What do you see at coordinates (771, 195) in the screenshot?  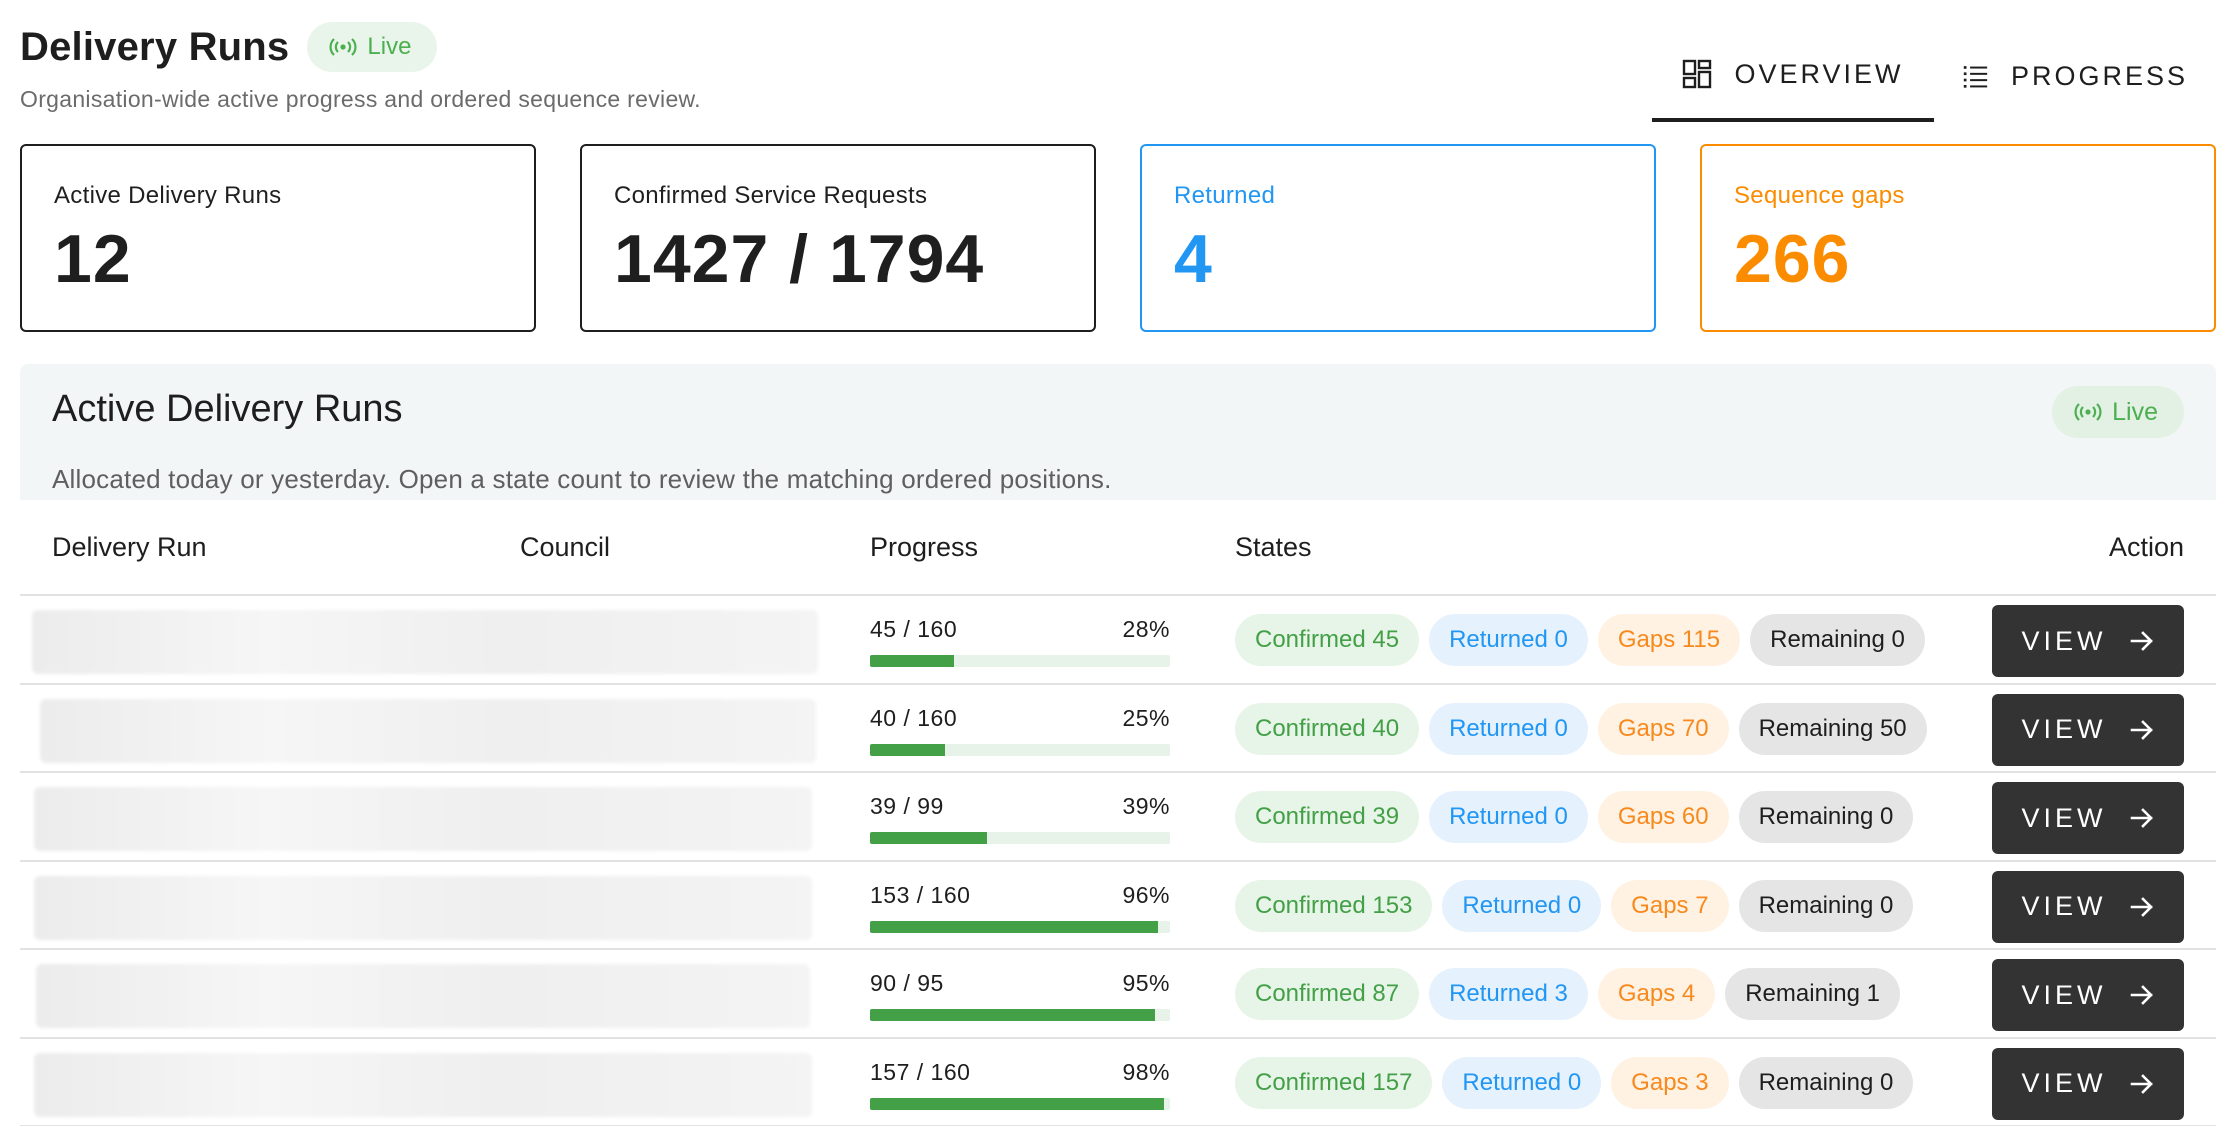 I see `stat-label: Confirmed Service Requests` at bounding box center [771, 195].